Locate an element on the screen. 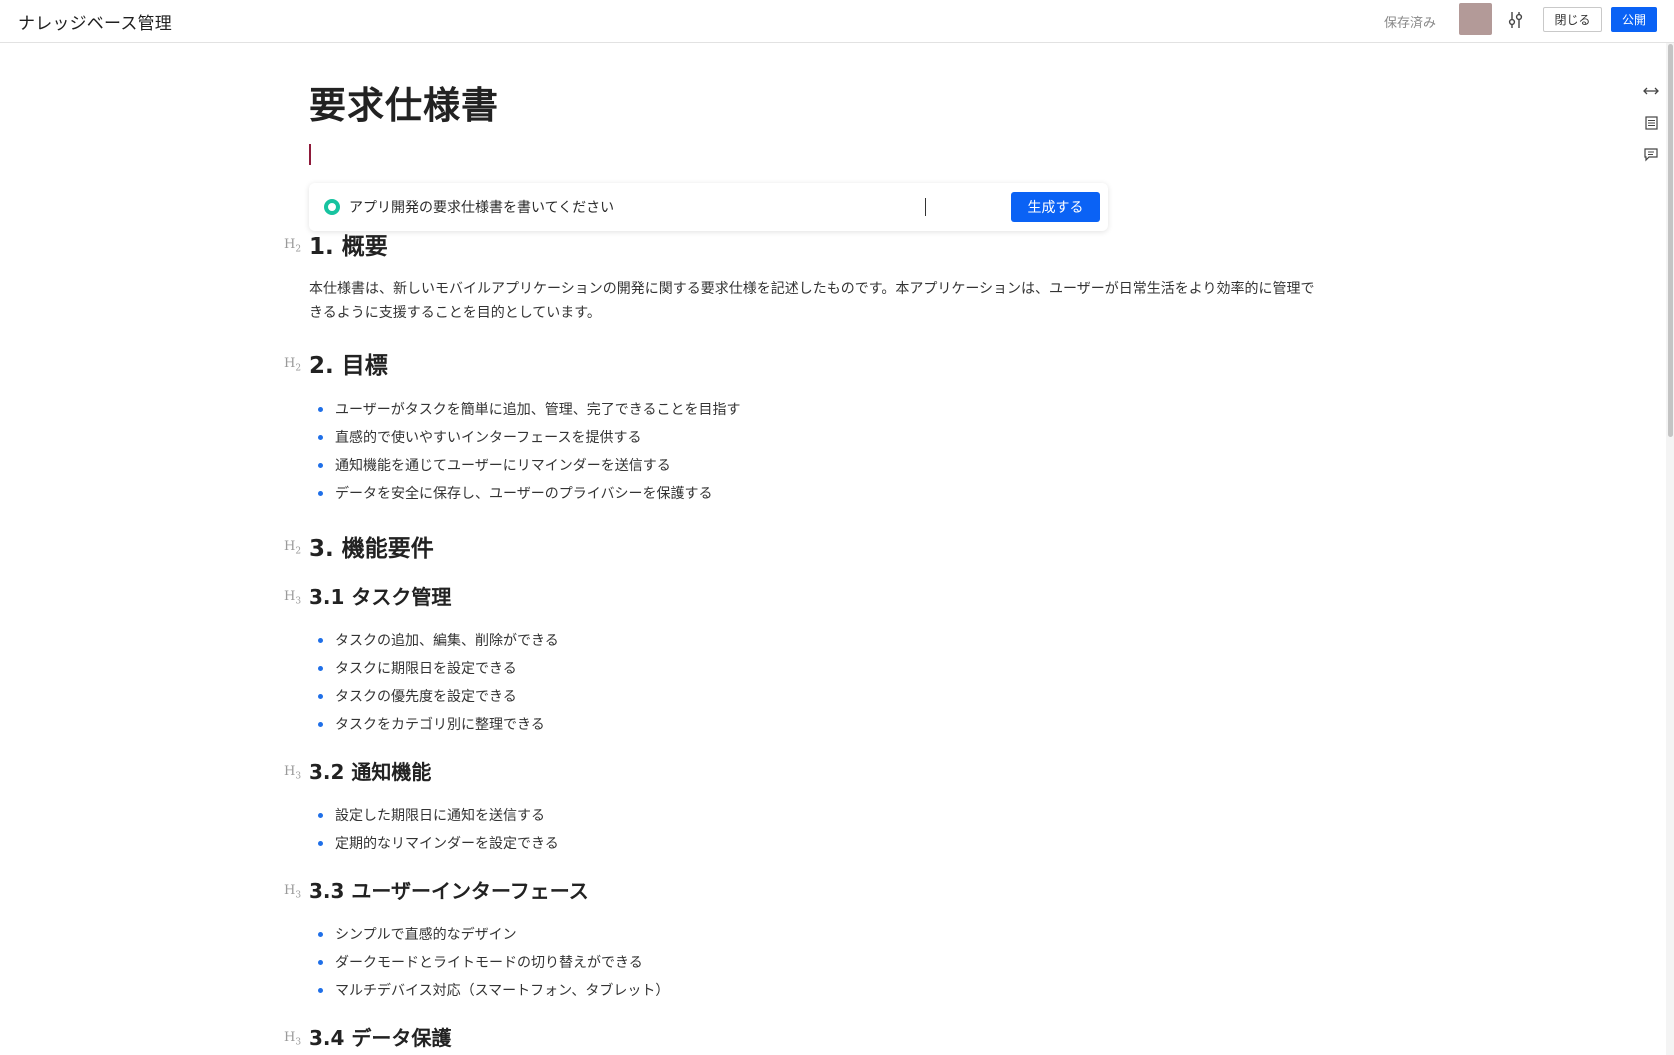  scrollbar-thumb is located at coordinates (1670, 240).